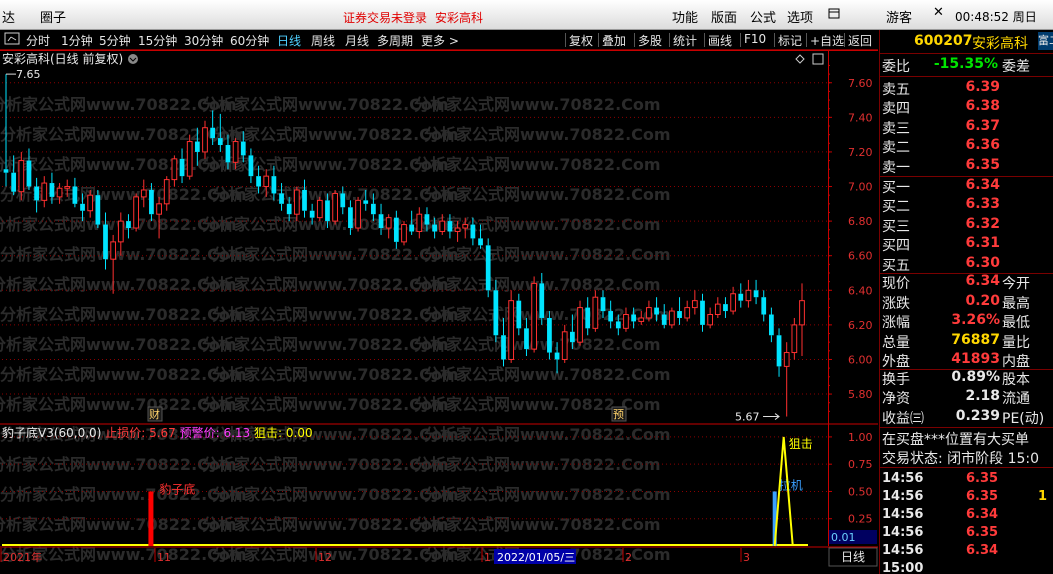 Image resolution: width=1053 pixels, height=574 pixels. What do you see at coordinates (982, 125) in the screenshot?
I see `ask-price: 6.37` at bounding box center [982, 125].